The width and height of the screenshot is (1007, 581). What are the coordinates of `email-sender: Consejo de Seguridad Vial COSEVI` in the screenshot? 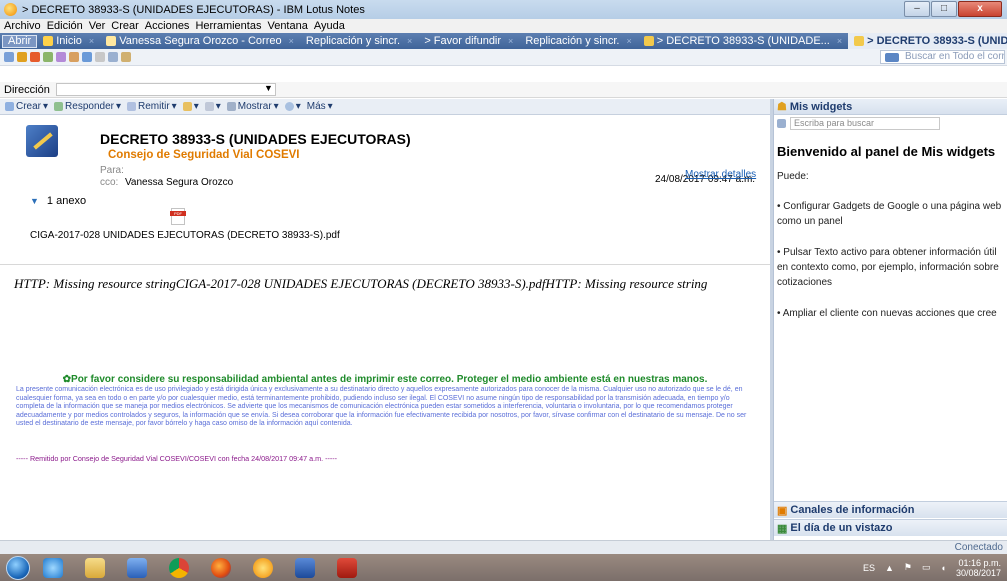 It's located at (204, 155).